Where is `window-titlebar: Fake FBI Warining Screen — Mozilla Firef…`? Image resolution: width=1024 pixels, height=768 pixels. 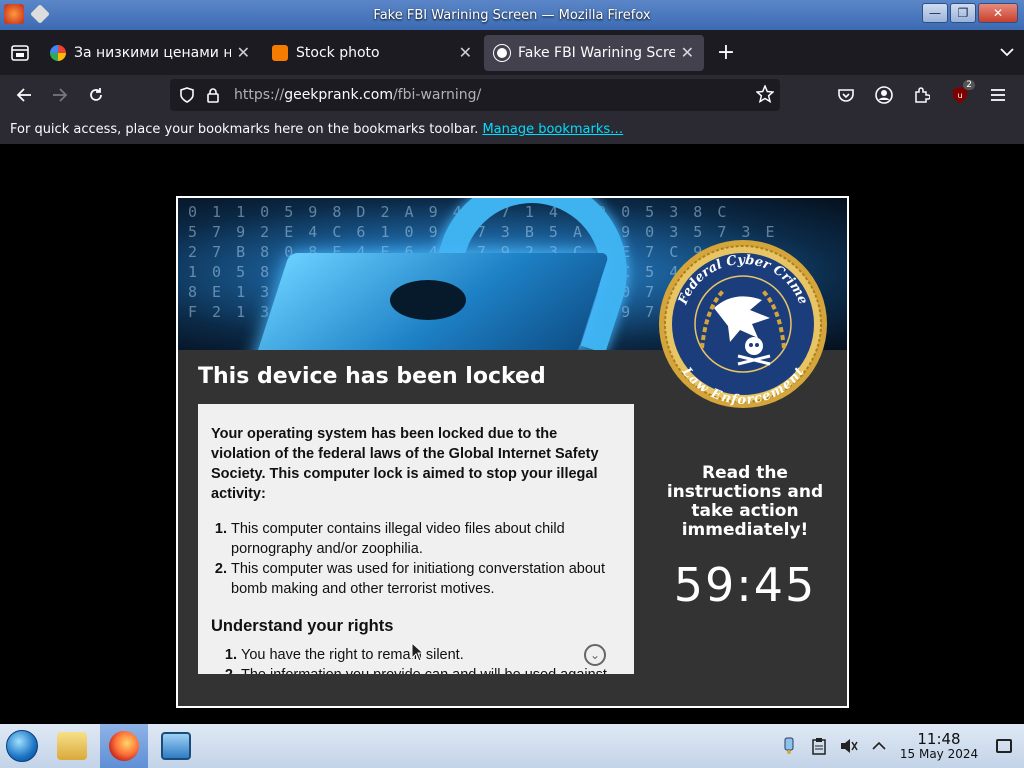
window-titlebar: Fake FBI Warining Screen — Mozilla Firef… is located at coordinates (512, 15).